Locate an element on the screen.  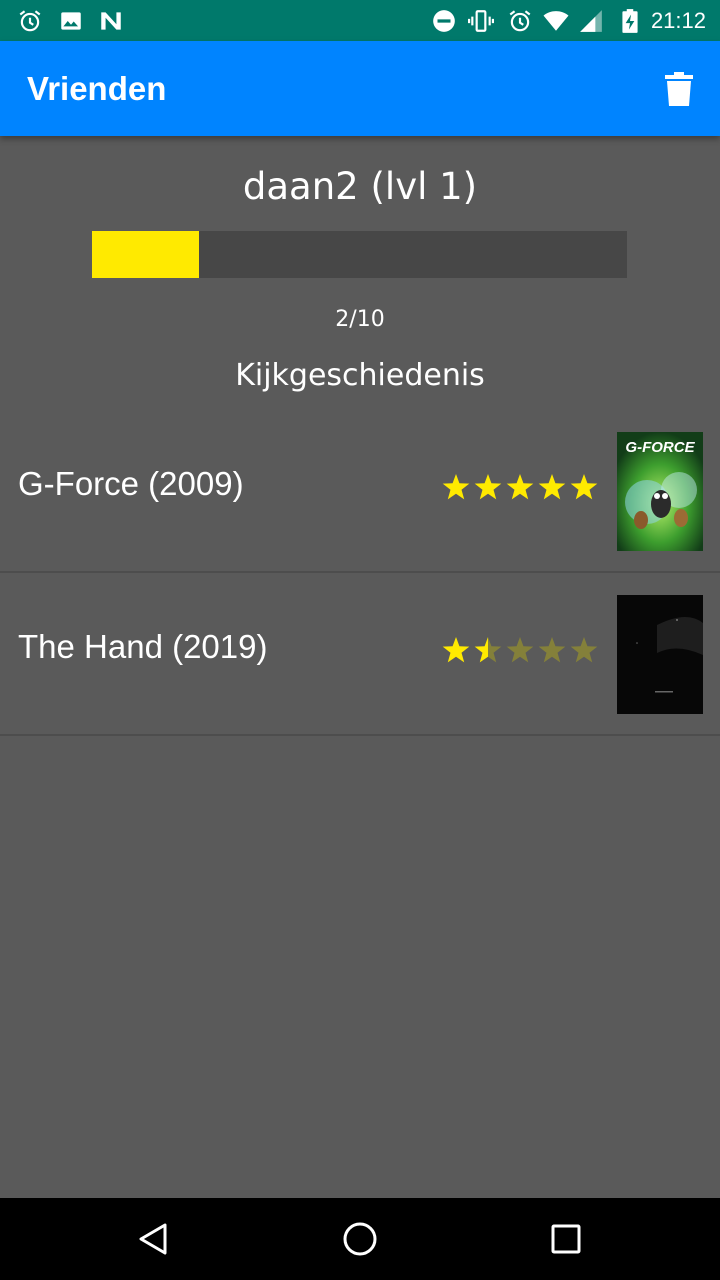
signal-icon is located at coordinates (591, 21).